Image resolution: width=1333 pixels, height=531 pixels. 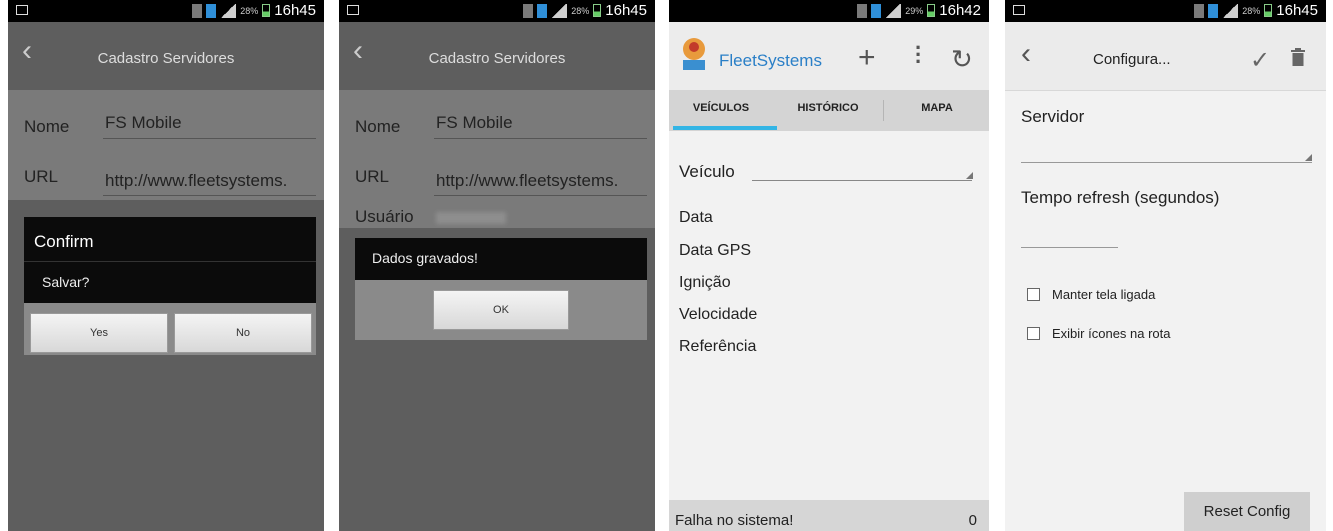 I want to click on no-button: No, so click(x=243, y=333).